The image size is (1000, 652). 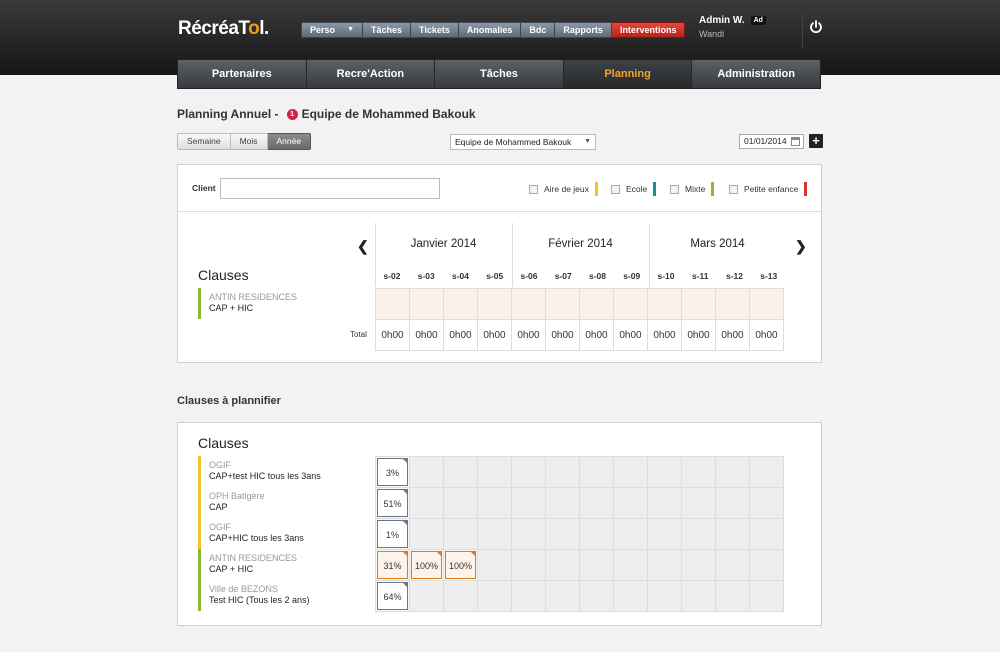 What do you see at coordinates (499, 74) in the screenshot?
I see `mainnav-tab-3: Tâches` at bounding box center [499, 74].